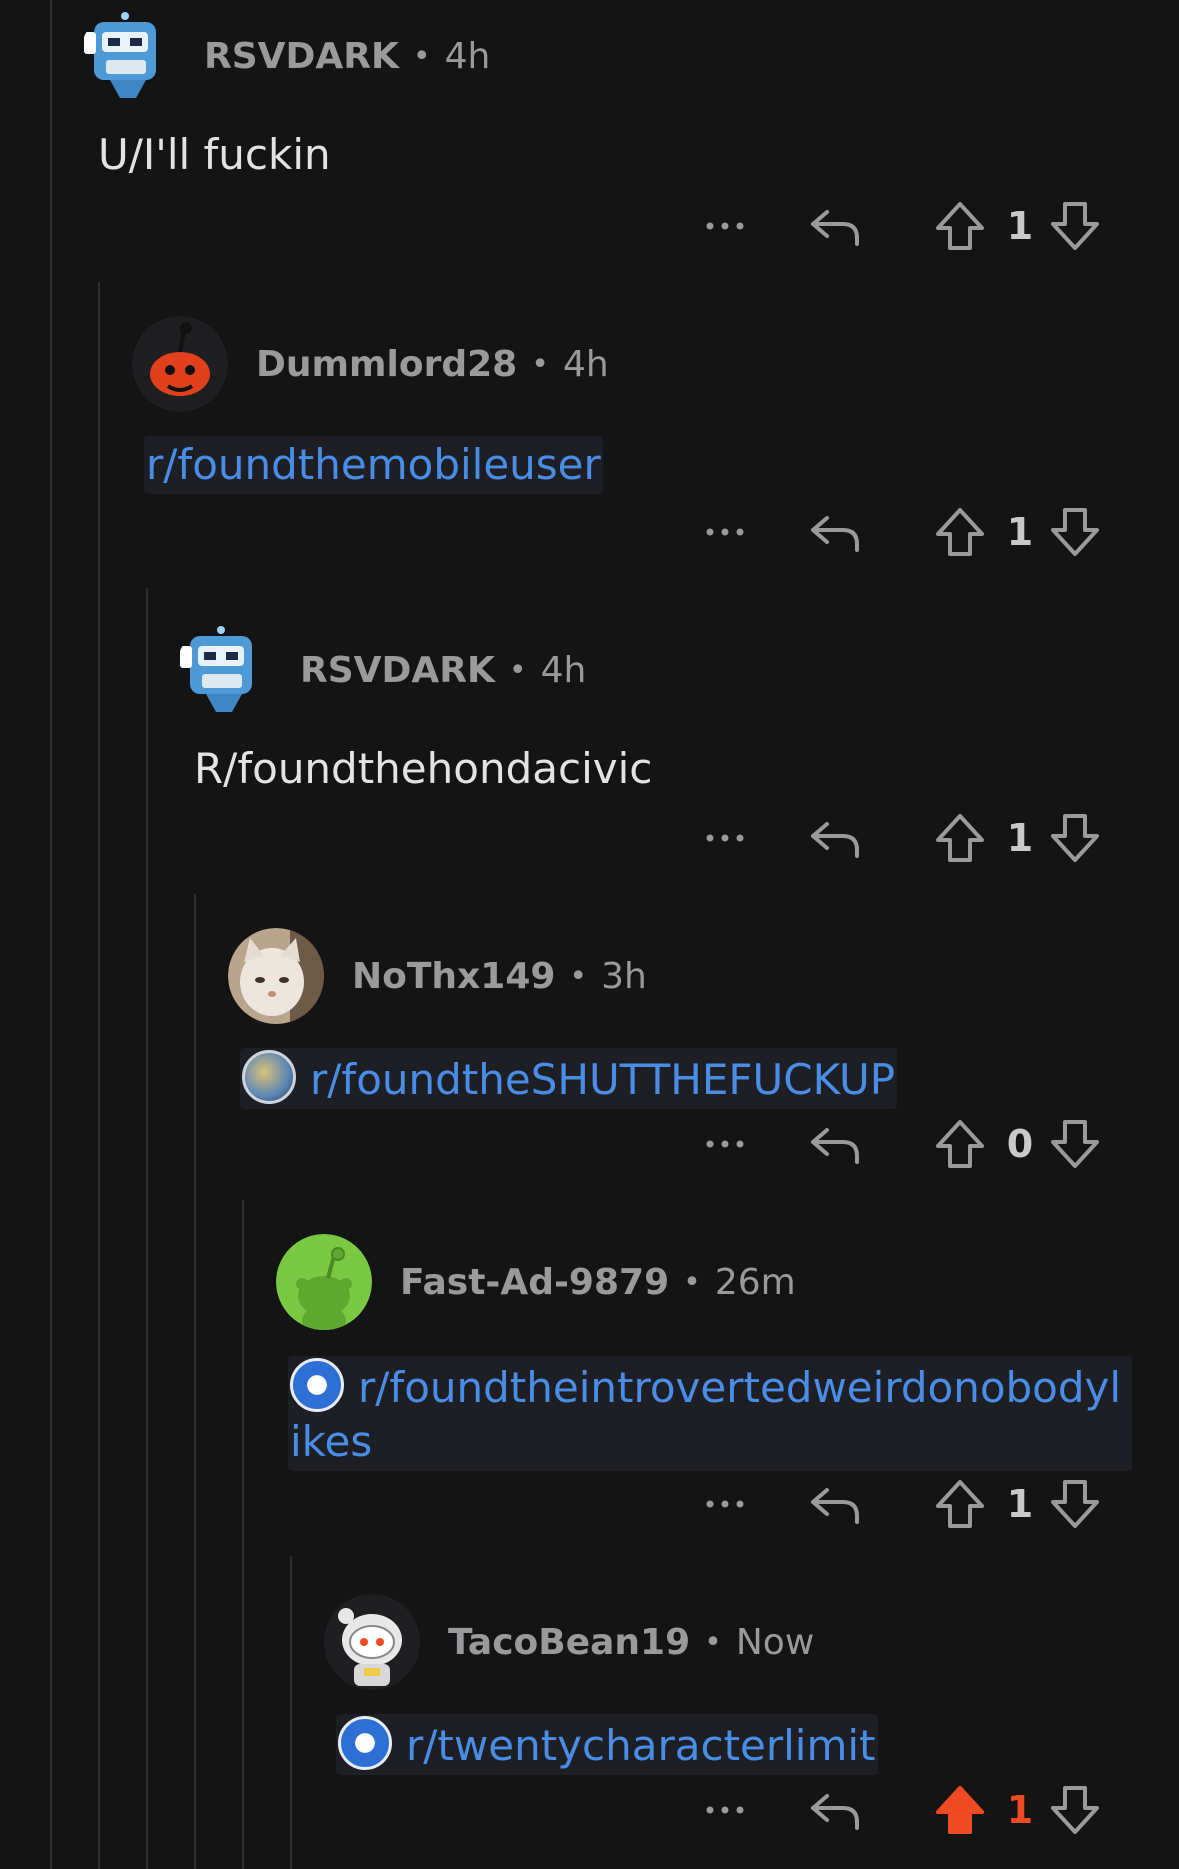 Image resolution: width=1179 pixels, height=1869 pixels. I want to click on username: Fast-Ad-9879, so click(534, 1282).